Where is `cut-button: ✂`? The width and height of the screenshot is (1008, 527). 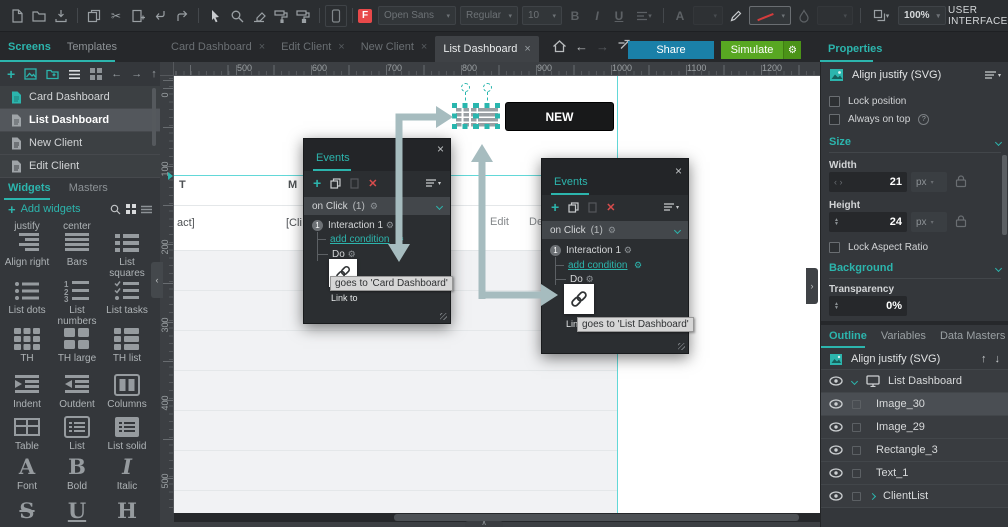 cut-button: ✂ is located at coordinates (116, 16).